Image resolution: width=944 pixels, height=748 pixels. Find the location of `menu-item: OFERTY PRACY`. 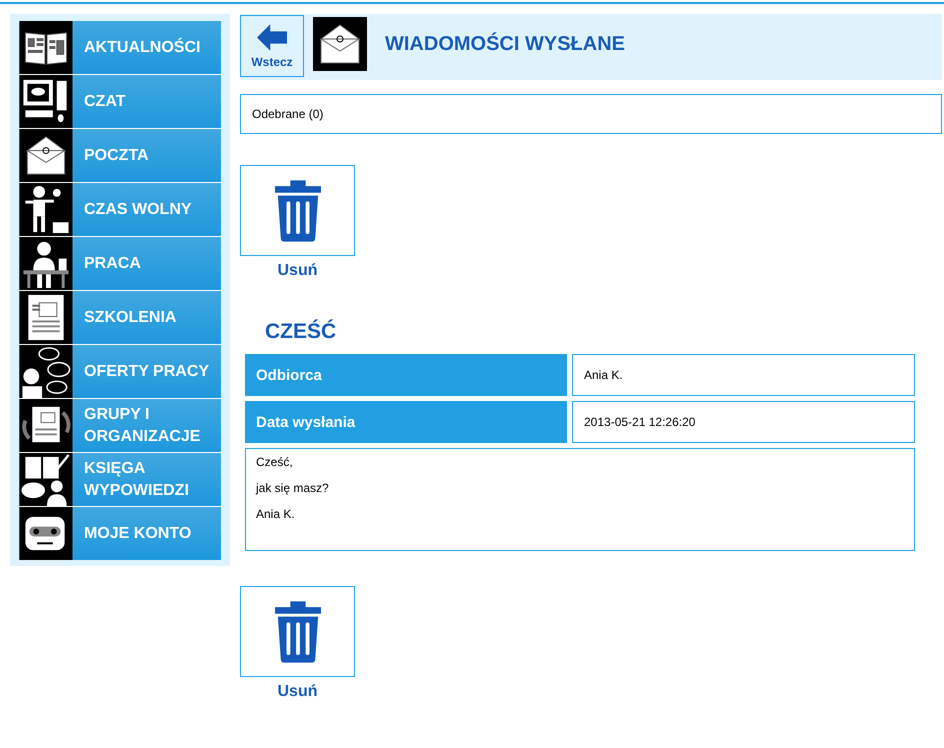

menu-item: OFERTY PRACY is located at coordinates (120, 372).